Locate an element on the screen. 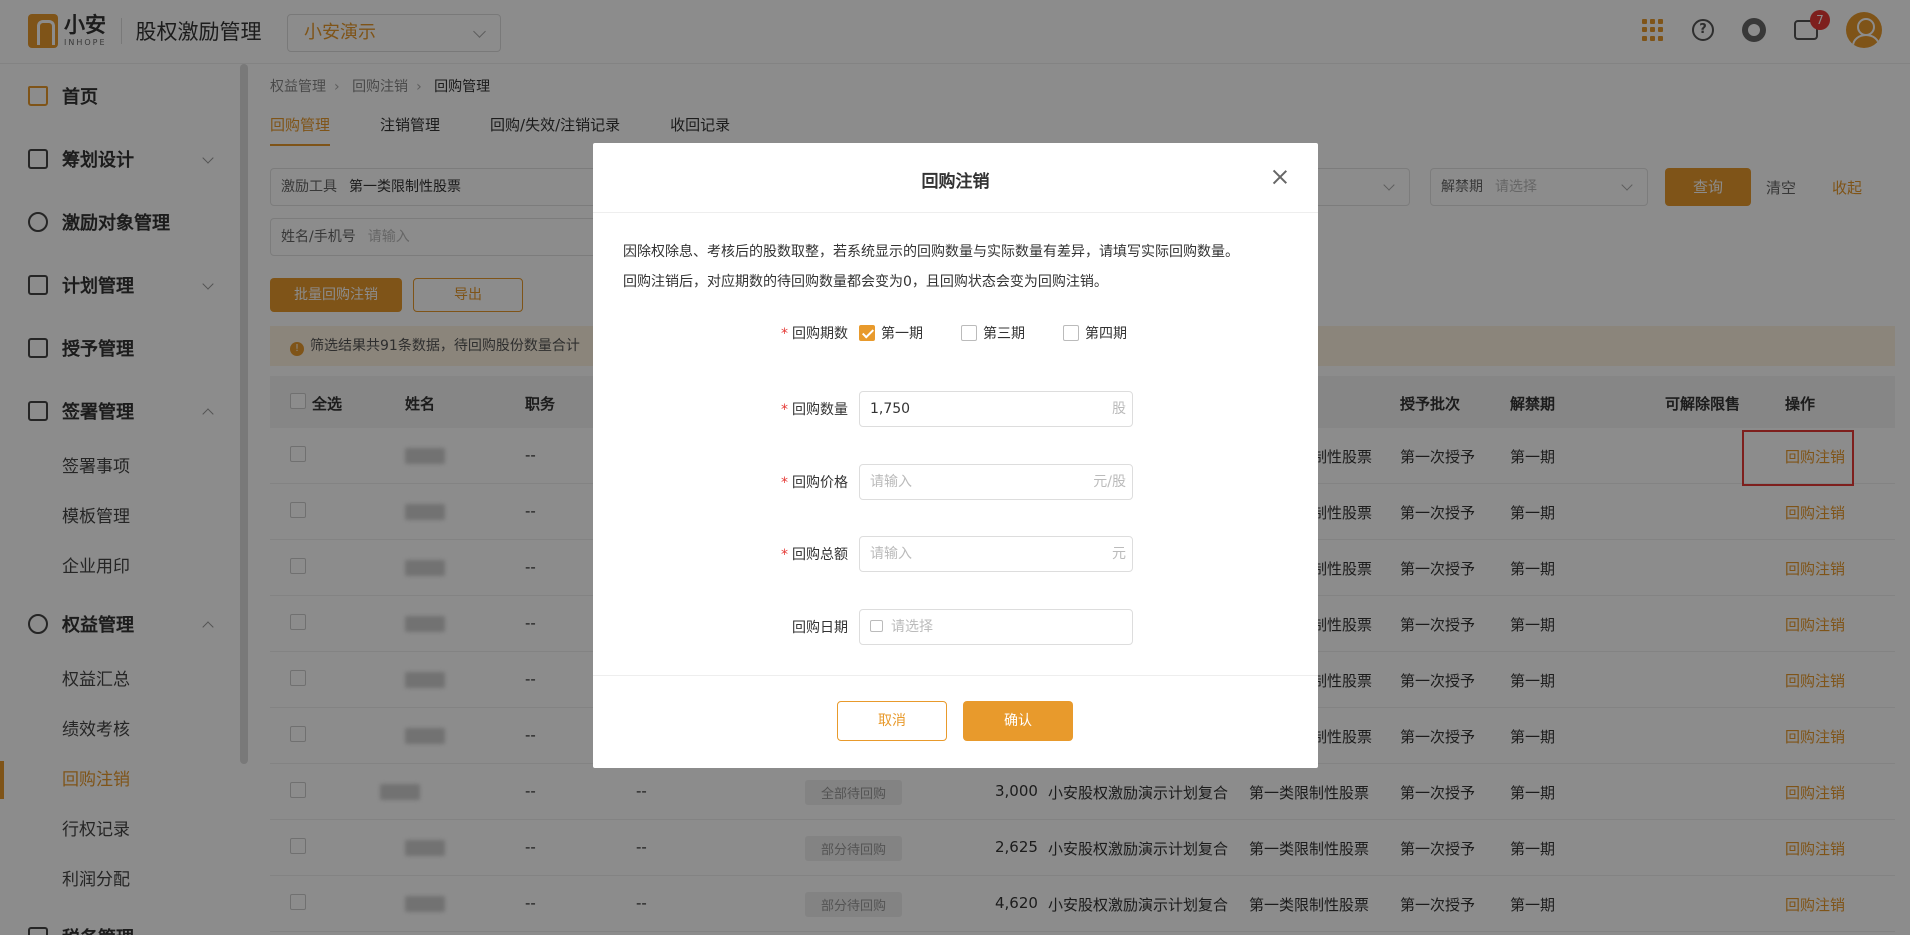 This screenshot has height=935, width=1910. date-picker: 请选择 is located at coordinates (996, 627).